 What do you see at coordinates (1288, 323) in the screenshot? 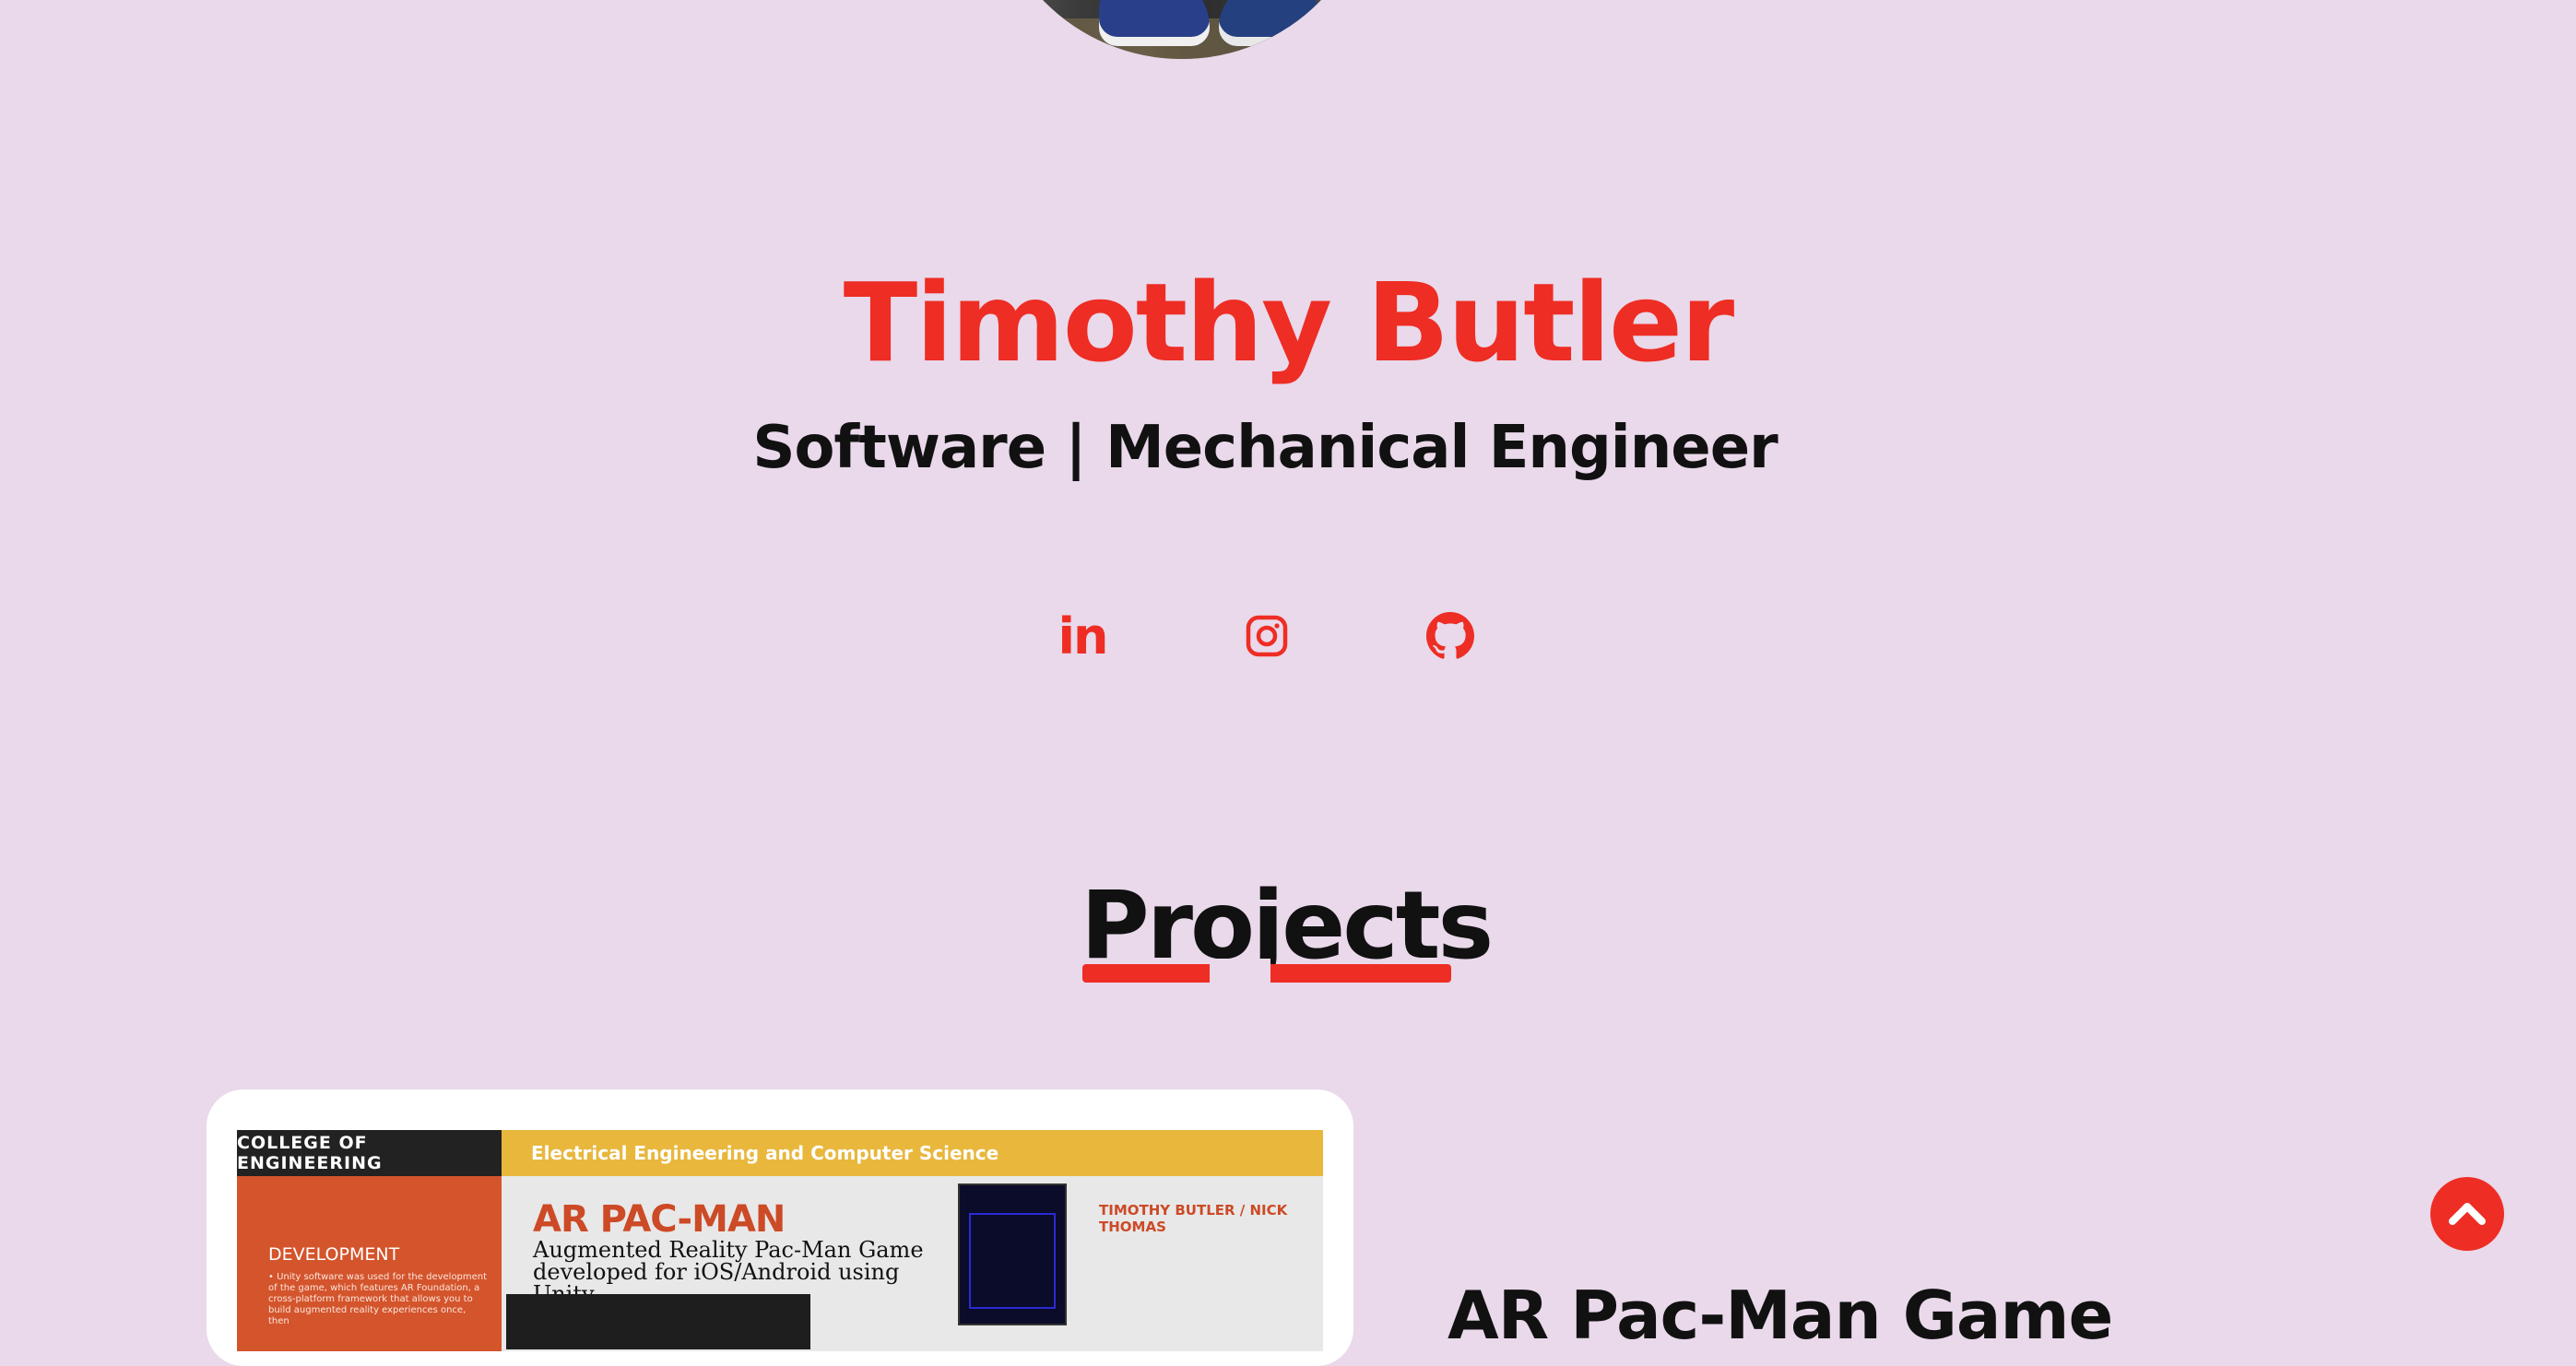
I see `hero-name: Timothy Butler` at bounding box center [1288, 323].